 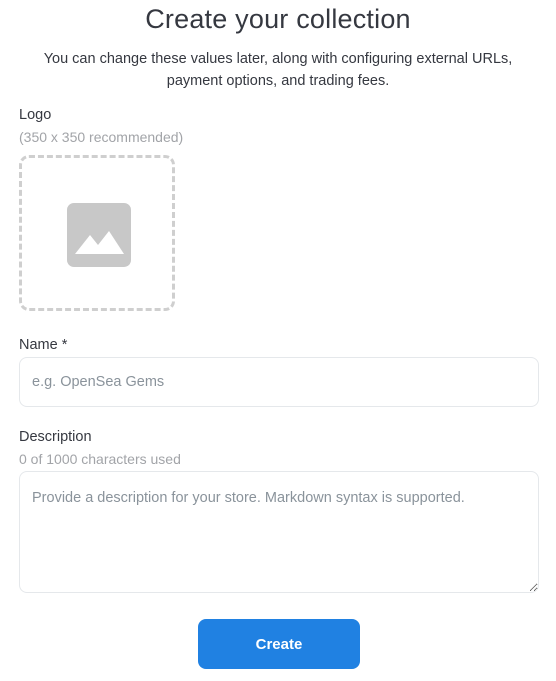 I want to click on logo-upload-dropzone, so click(x=97, y=233).